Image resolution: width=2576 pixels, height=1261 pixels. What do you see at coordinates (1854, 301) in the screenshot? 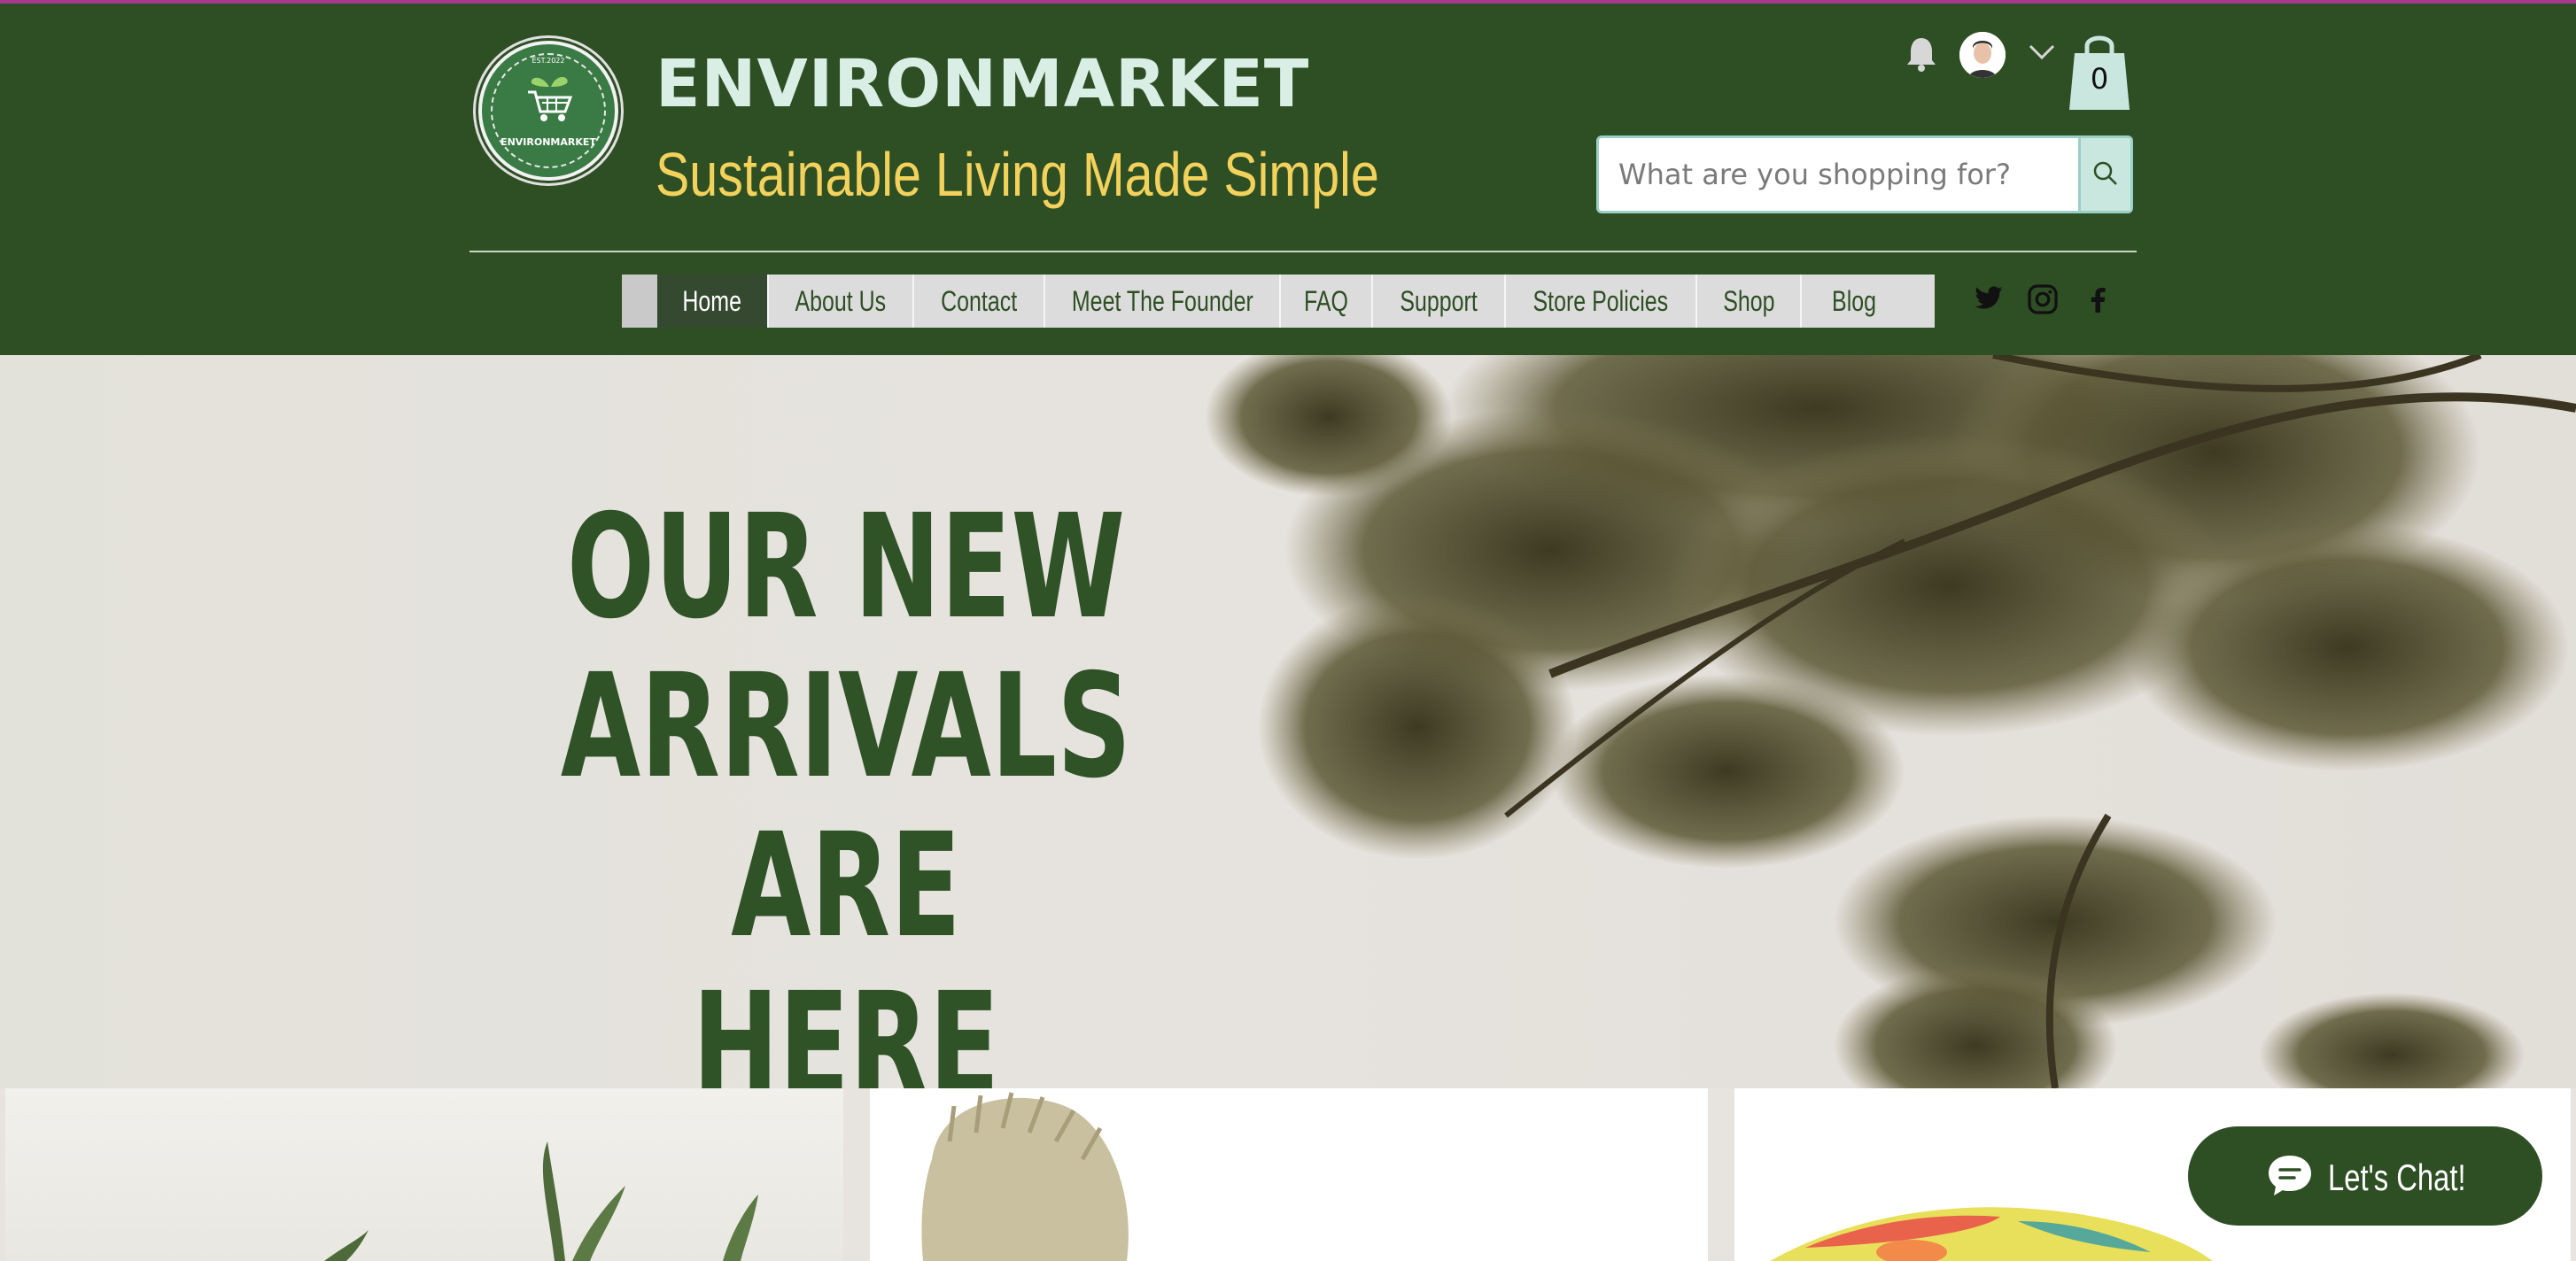
I see `nav-item-blog: Blog` at bounding box center [1854, 301].